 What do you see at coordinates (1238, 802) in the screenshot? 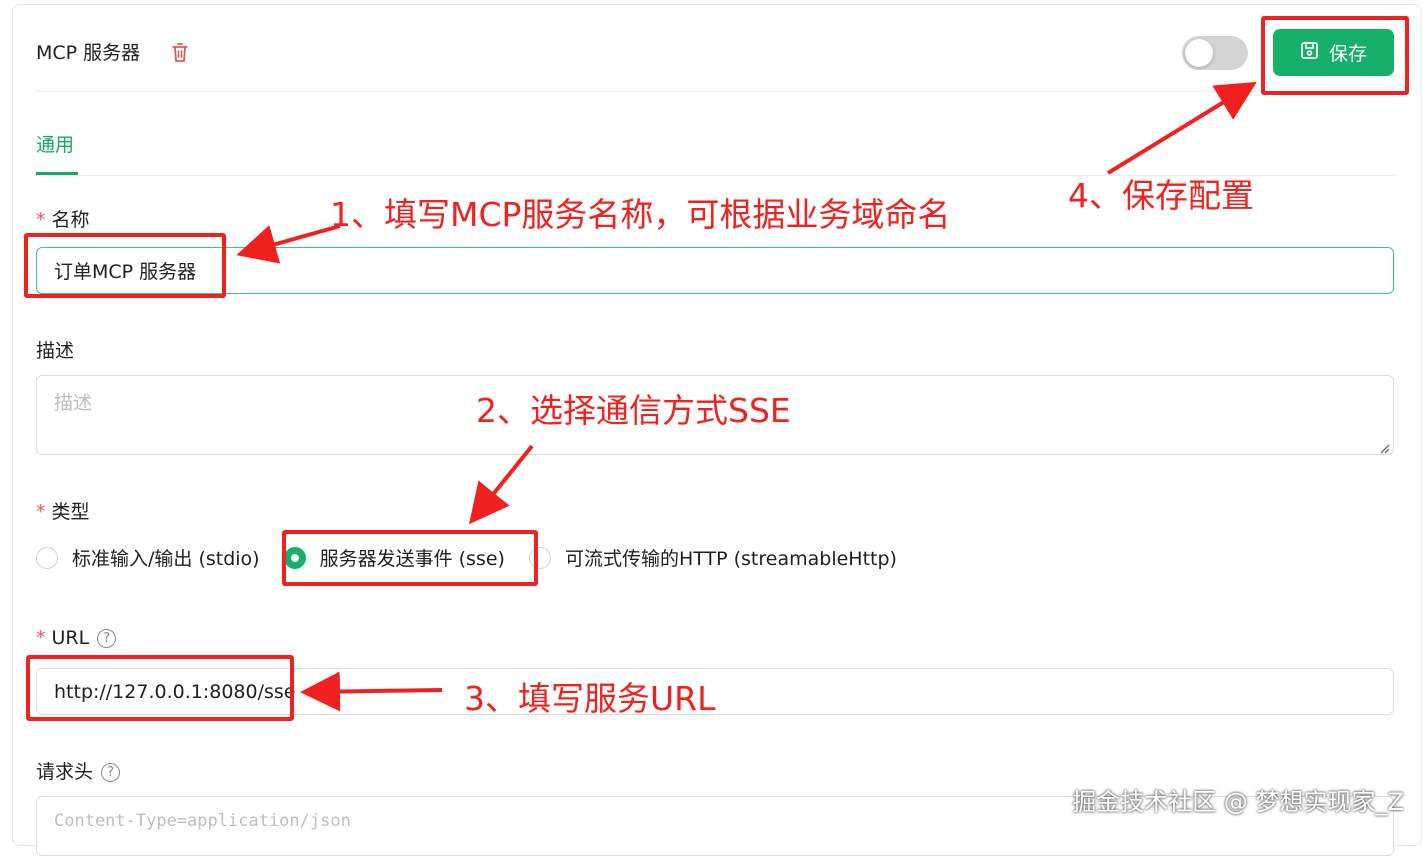
I see `watermark: 掘金技术社区 @ 梦想实现家_Z` at bounding box center [1238, 802].